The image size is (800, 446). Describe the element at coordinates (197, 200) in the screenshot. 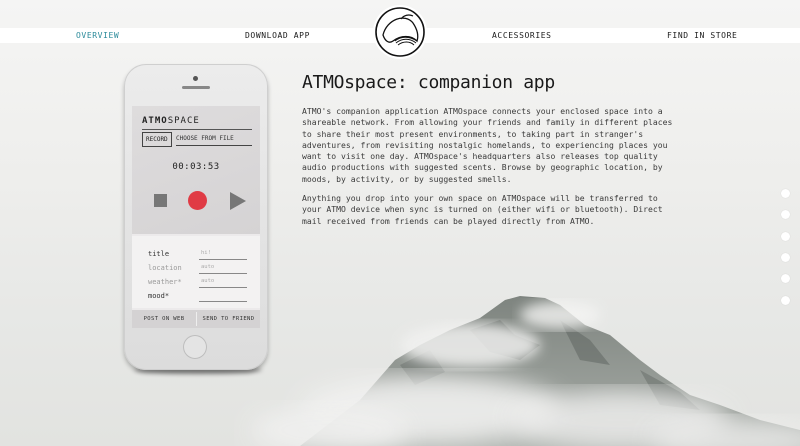

I see `record-icon` at that location.